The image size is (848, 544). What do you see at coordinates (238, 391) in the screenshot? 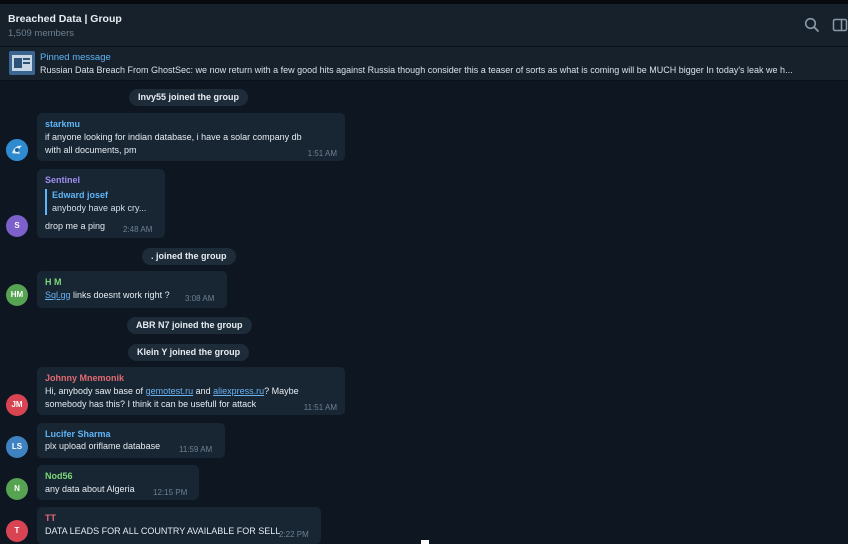
I see `message-link: aliexpress.ru` at bounding box center [238, 391].